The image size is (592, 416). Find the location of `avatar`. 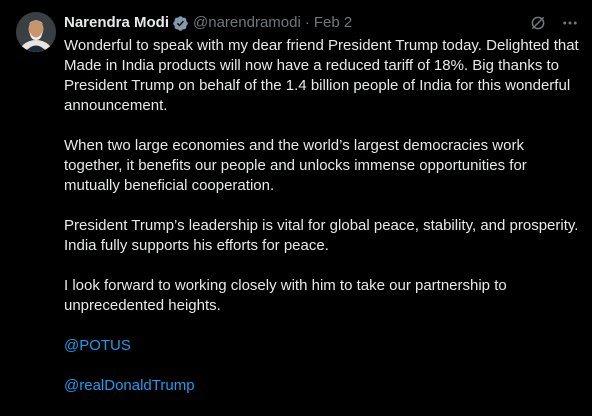

avatar is located at coordinates (36, 32).